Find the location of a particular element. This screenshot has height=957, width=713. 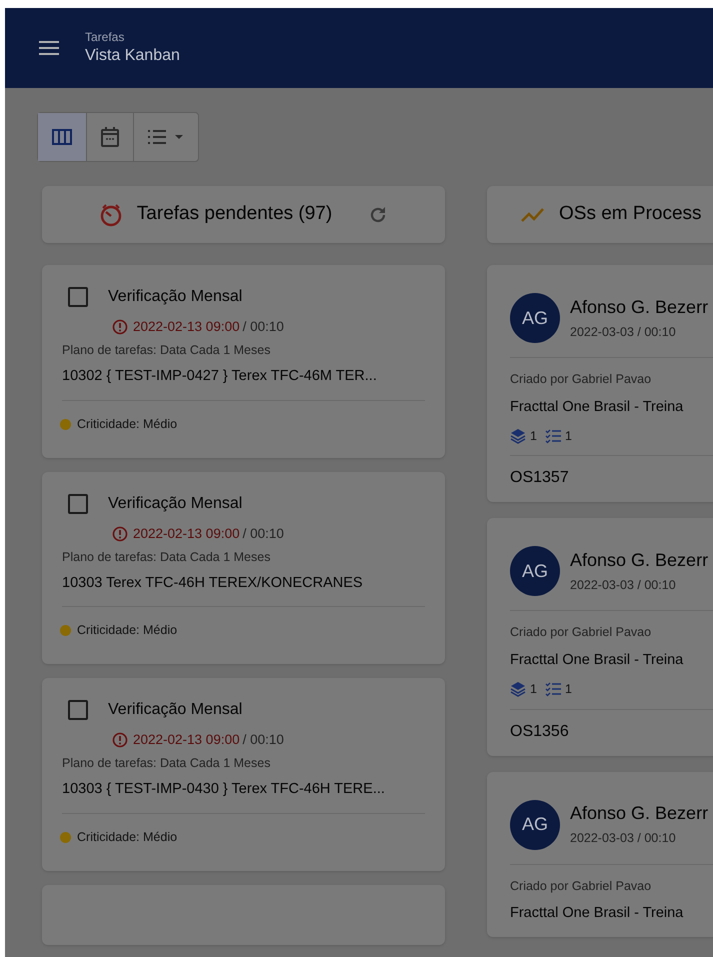

task-card: Verificação Mensal 2022-02-13 09:00 / 00:10 Plano de tarefas: Data Cada 1 Meses 10303 Terex TFC-46H TEREX/KONECRANES Criticidade: Médio is located at coordinates (243, 568).